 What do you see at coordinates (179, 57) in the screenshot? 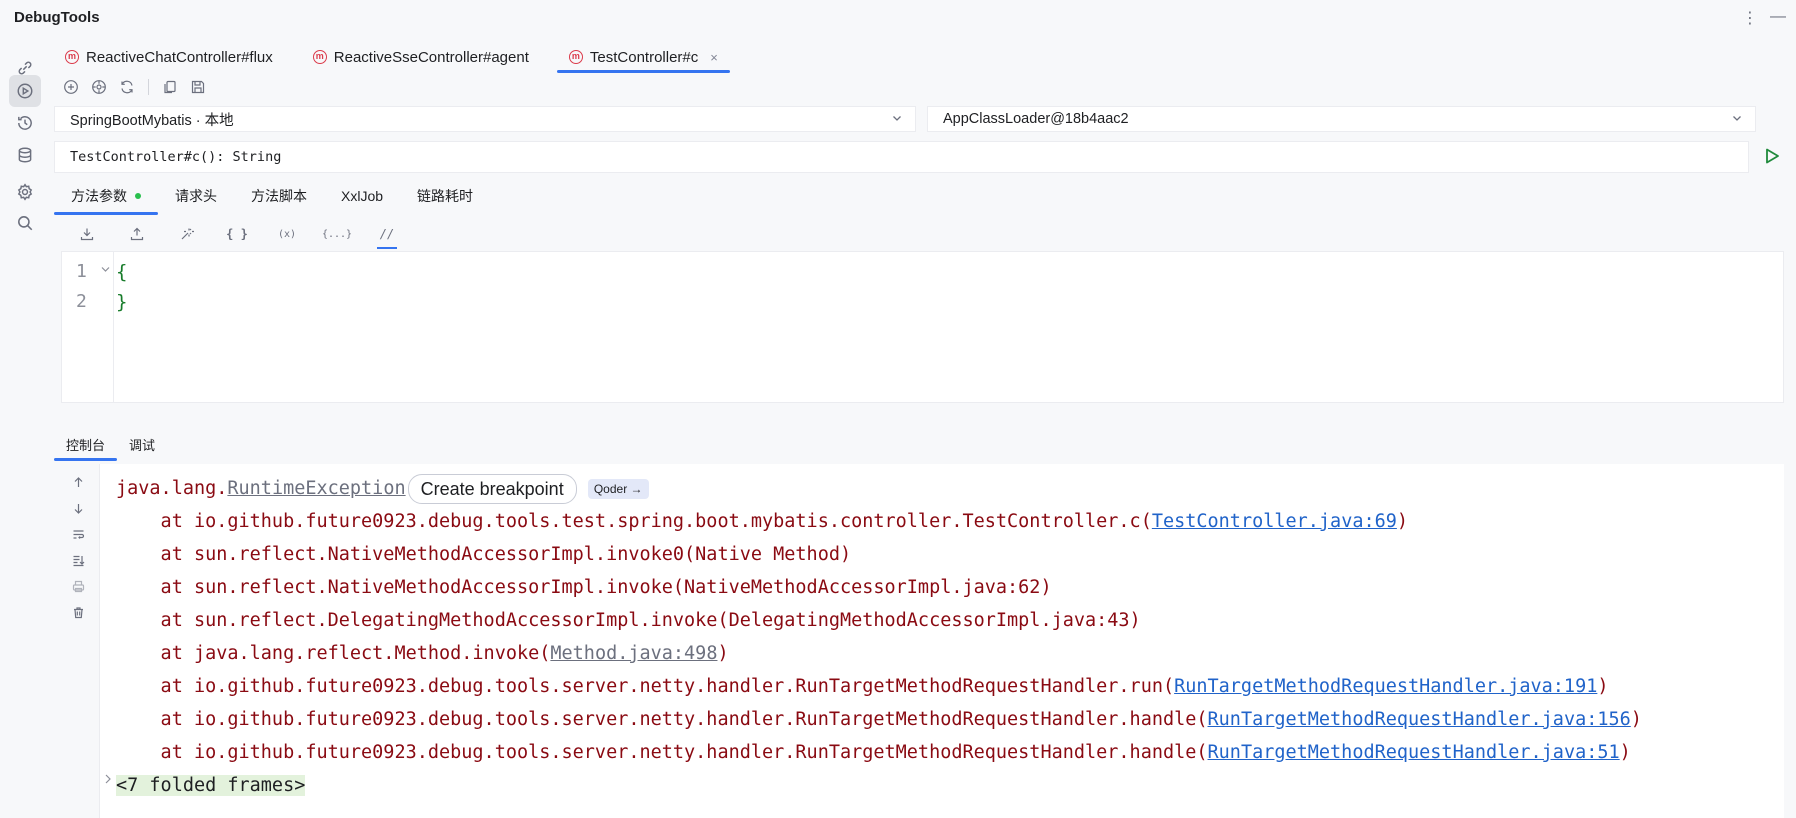
I see `tab-label: ReactiveChatController#flux` at bounding box center [179, 57].